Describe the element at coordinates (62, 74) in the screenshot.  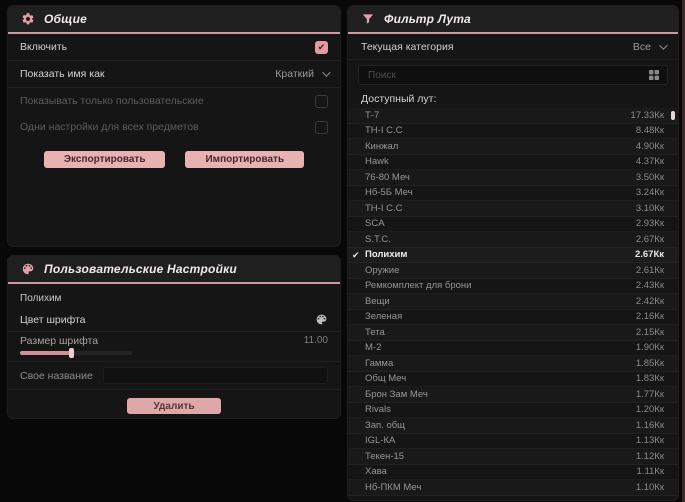
I see `display-name-label: Показать имя как` at that location.